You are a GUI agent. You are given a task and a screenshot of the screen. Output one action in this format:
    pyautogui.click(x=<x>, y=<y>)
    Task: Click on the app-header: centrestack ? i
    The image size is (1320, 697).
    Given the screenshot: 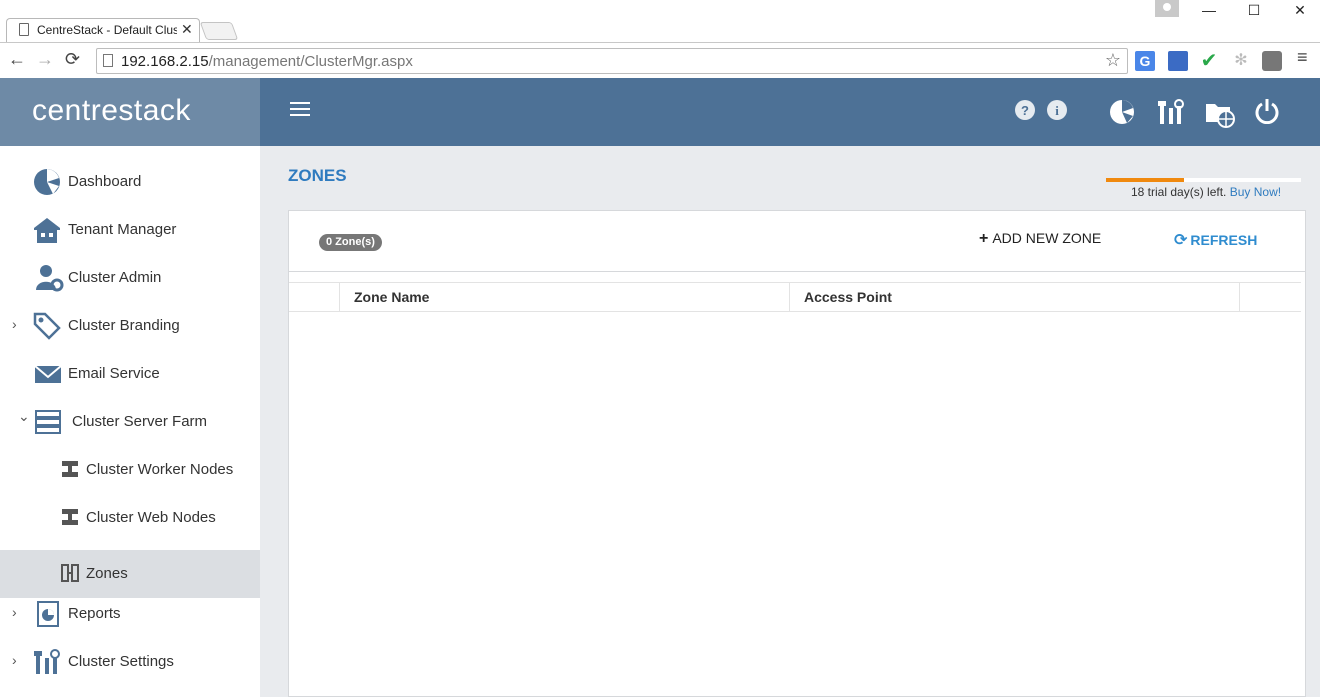 What is the action you would take?
    pyautogui.click(x=660, y=112)
    